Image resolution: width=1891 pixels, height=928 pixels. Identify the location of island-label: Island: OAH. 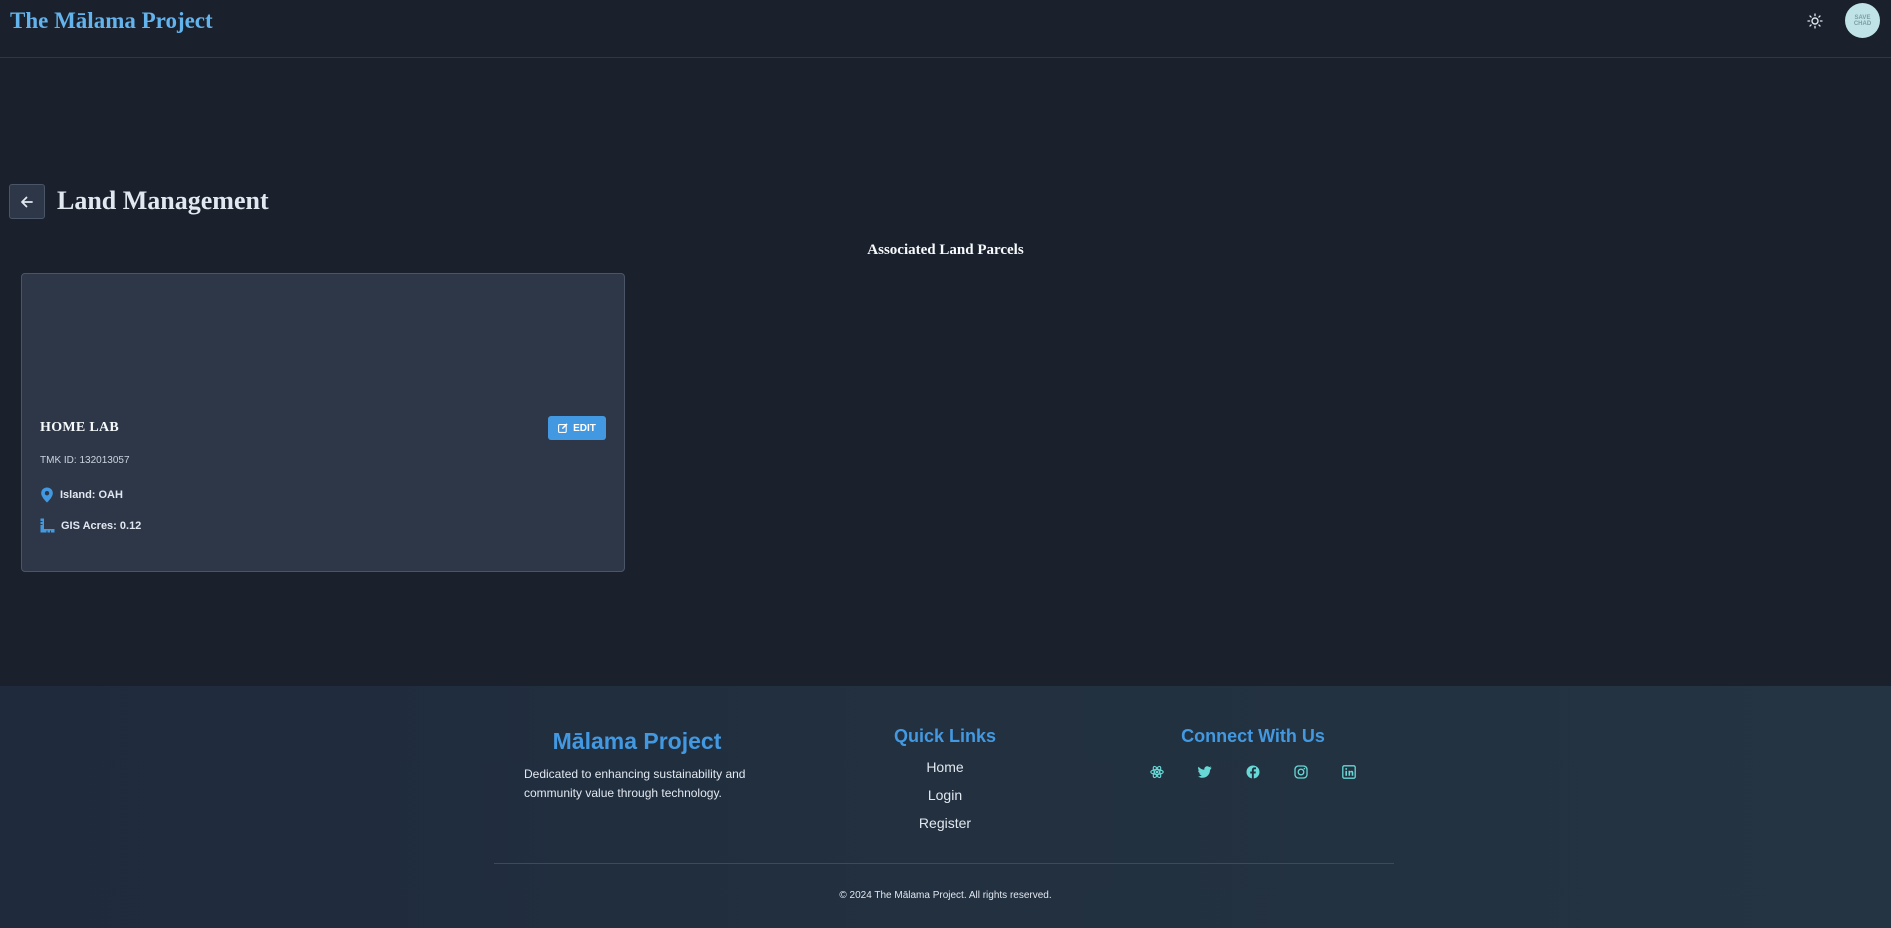
(91, 495).